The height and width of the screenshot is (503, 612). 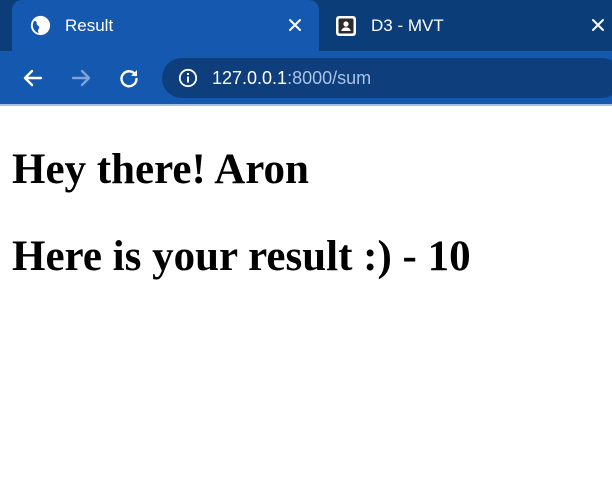 I want to click on reload-icon, so click(x=129, y=78).